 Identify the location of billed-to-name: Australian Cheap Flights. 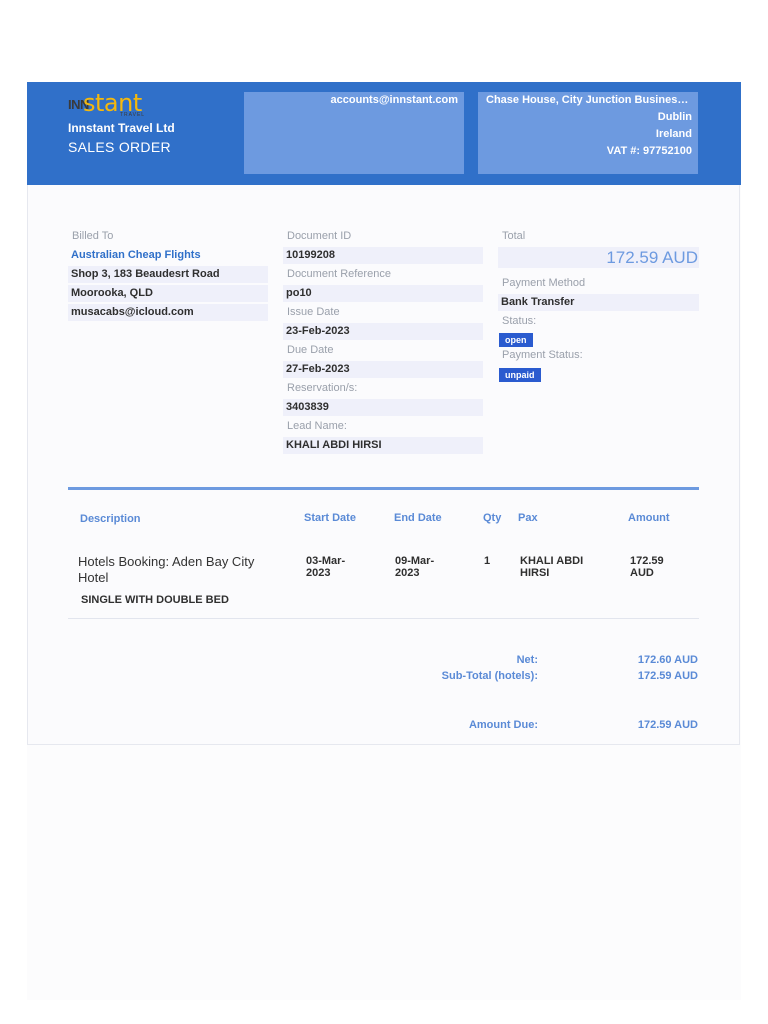
(136, 255).